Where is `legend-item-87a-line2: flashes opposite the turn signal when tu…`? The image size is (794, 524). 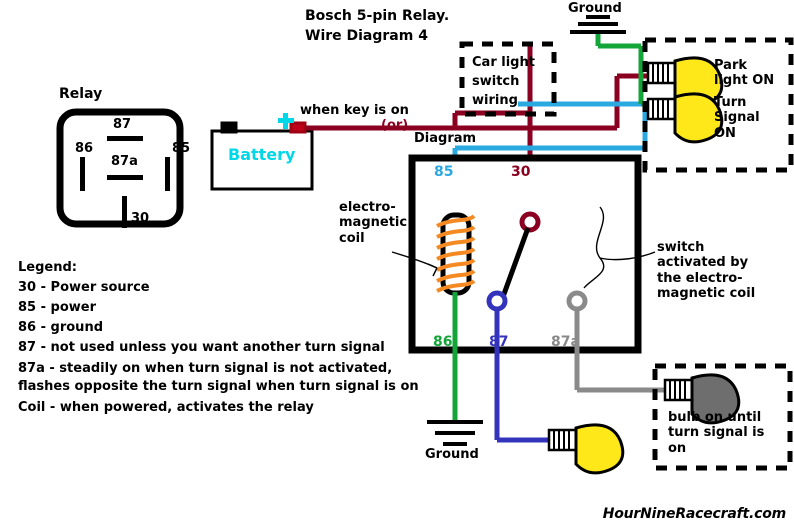 legend-item-87a-line2: flashes opposite the turn signal when tu… is located at coordinates (218, 386).